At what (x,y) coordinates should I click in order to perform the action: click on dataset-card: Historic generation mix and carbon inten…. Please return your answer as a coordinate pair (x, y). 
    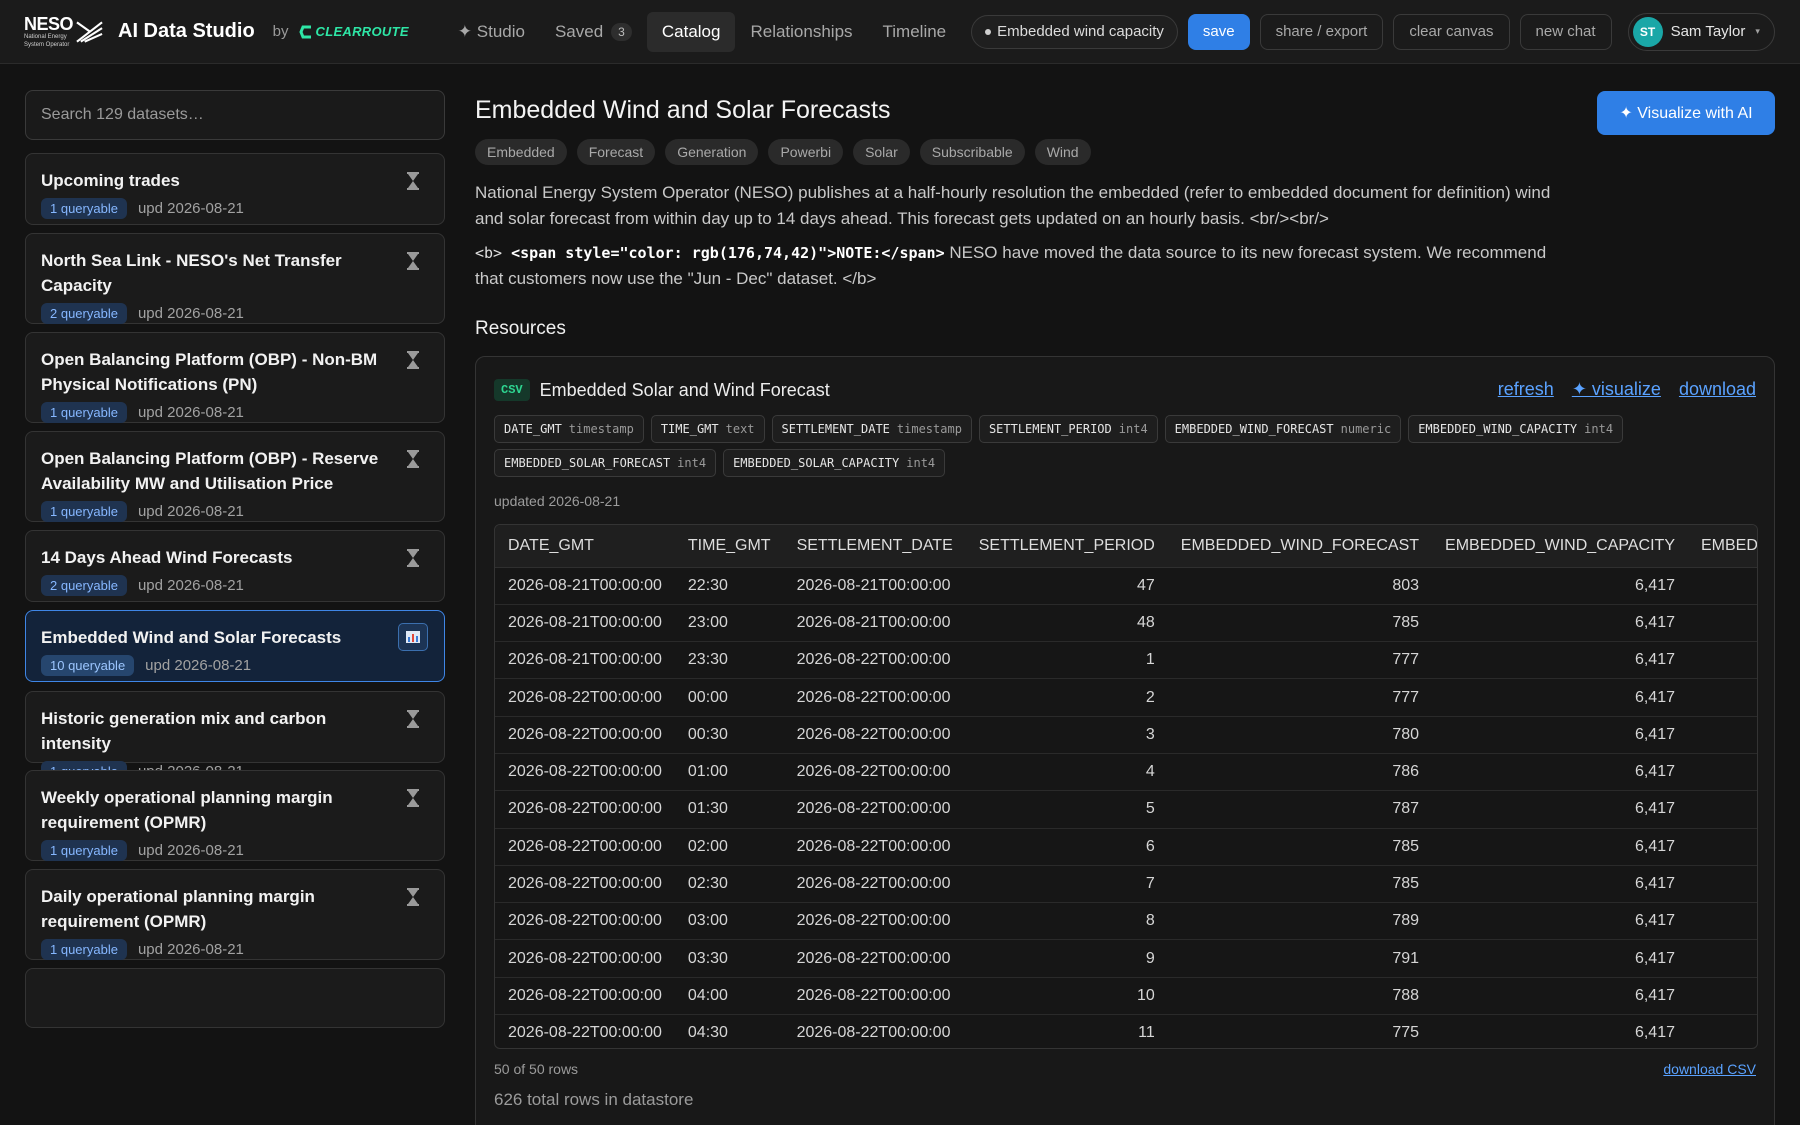
    Looking at the image, I should click on (235, 736).